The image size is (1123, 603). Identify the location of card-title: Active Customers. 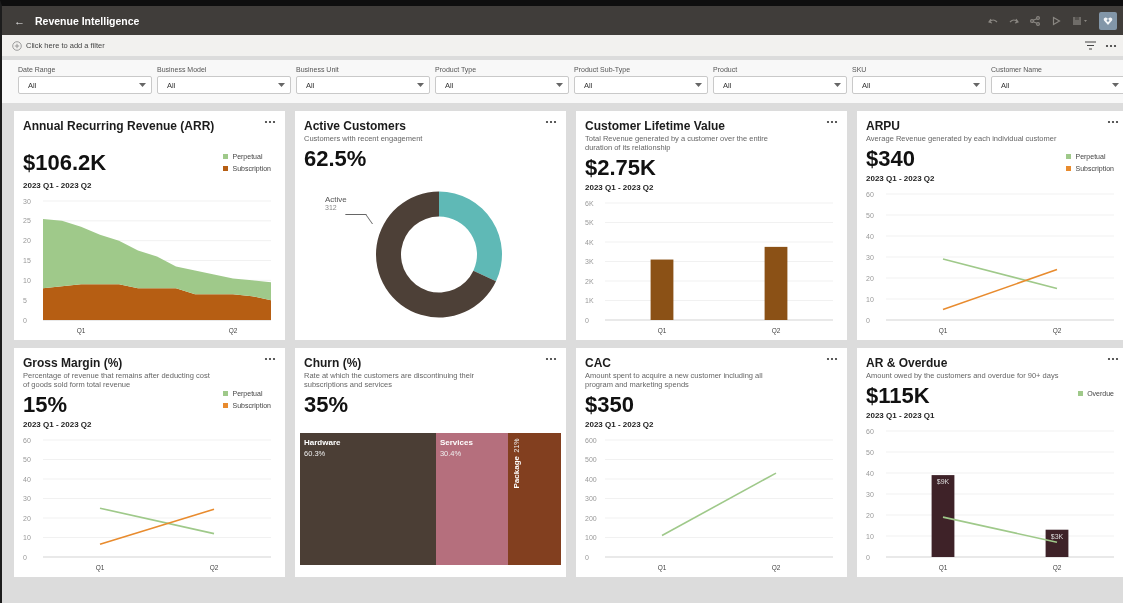
(355, 126).